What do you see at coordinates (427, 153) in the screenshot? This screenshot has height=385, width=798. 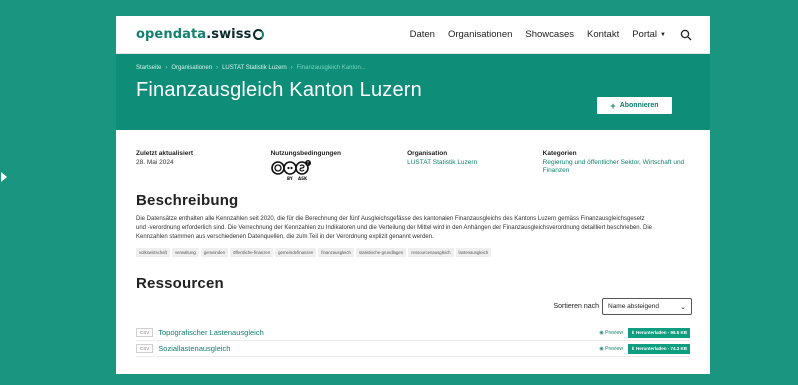 I see `organization-label: Organisation` at bounding box center [427, 153].